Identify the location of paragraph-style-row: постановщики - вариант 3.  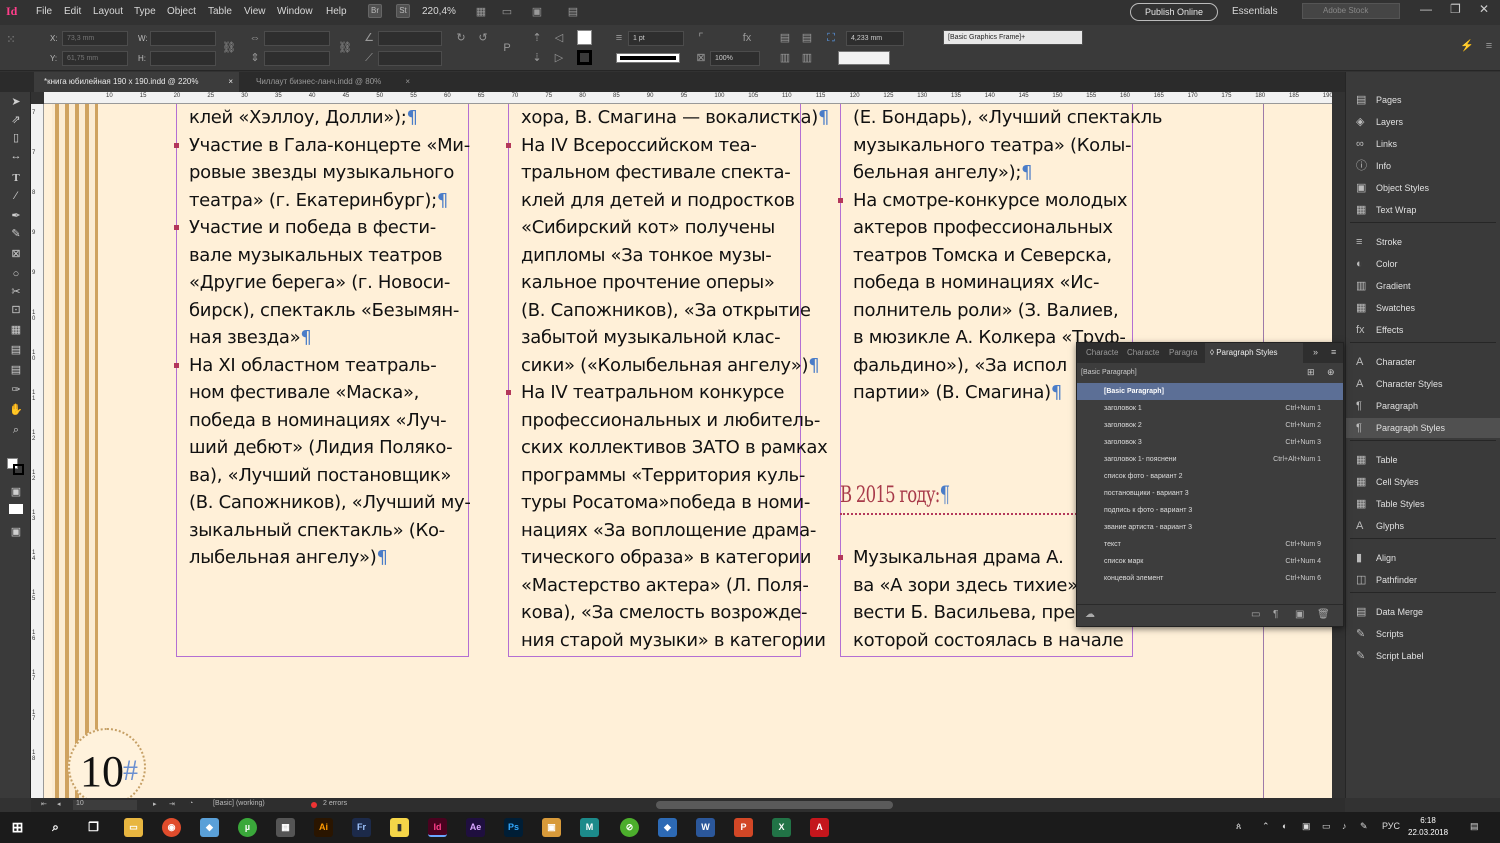
(1210, 493).